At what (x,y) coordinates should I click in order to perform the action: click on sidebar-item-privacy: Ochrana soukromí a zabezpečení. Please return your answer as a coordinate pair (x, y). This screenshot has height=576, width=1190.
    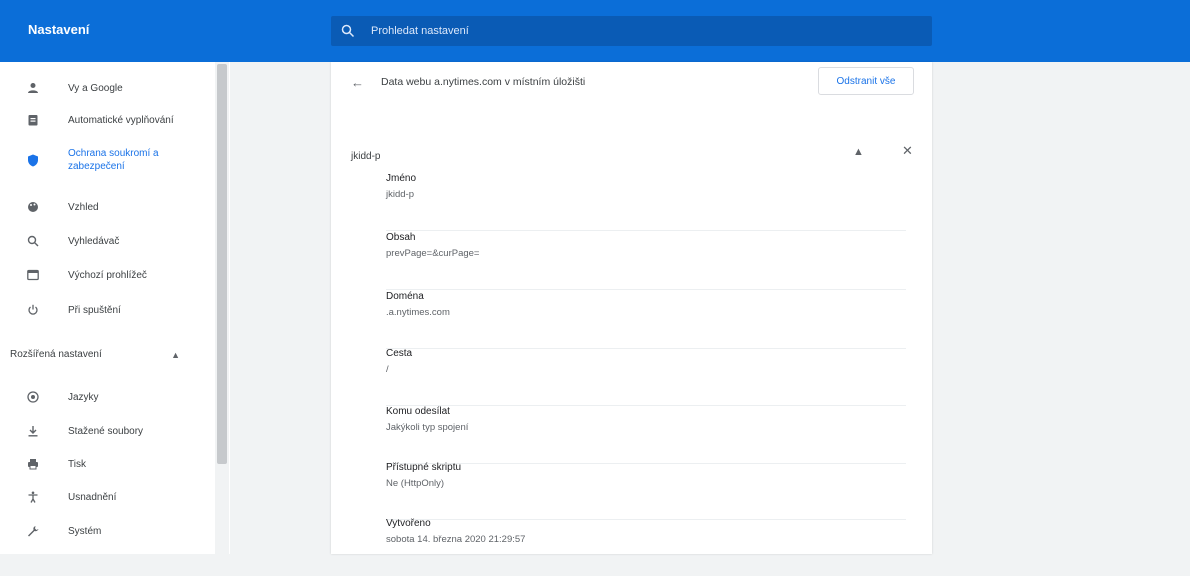
    Looking at the image, I should click on (107, 160).